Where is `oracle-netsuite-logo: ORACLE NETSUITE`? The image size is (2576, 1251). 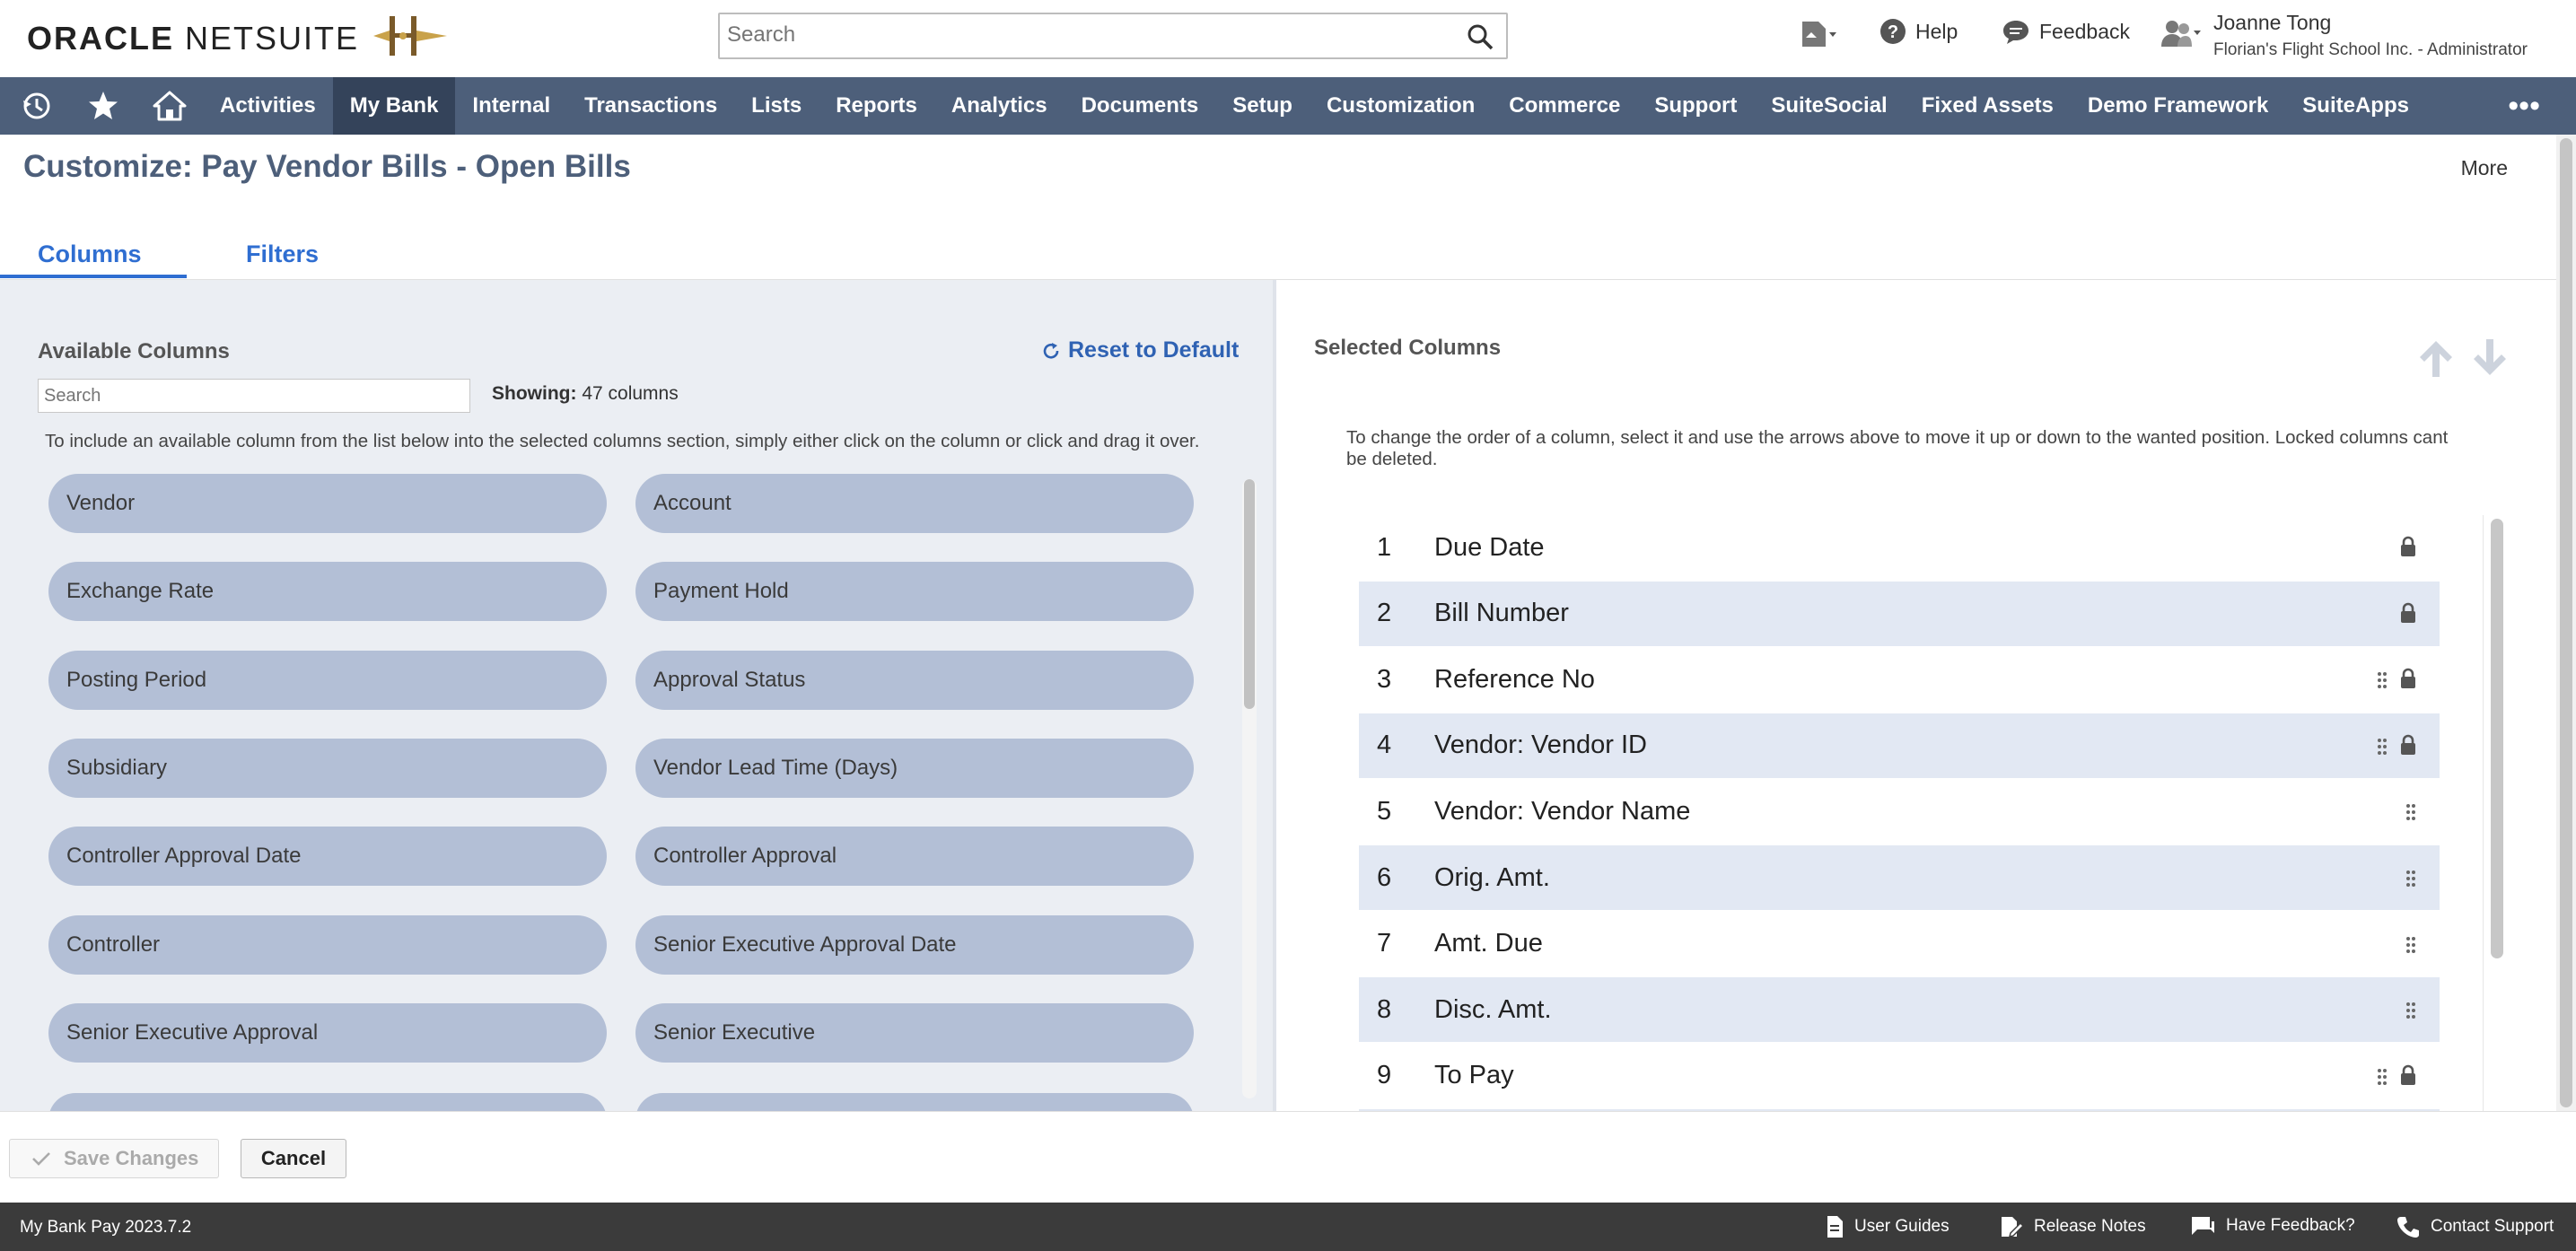 oracle-netsuite-logo: ORACLE NETSUITE is located at coordinates (193, 39).